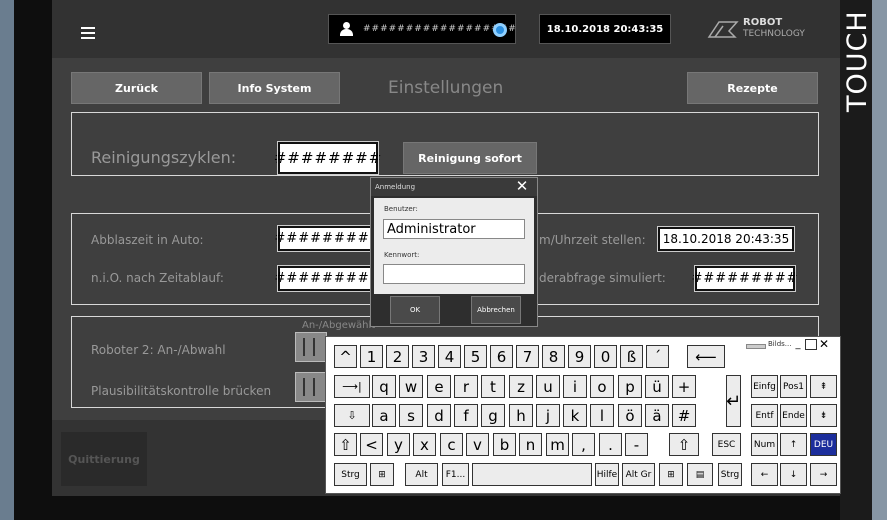 Image resolution: width=887 pixels, height=520 pixels. Describe the element at coordinates (700, 474) in the screenshot. I see `key-r5-8: ▤` at that location.